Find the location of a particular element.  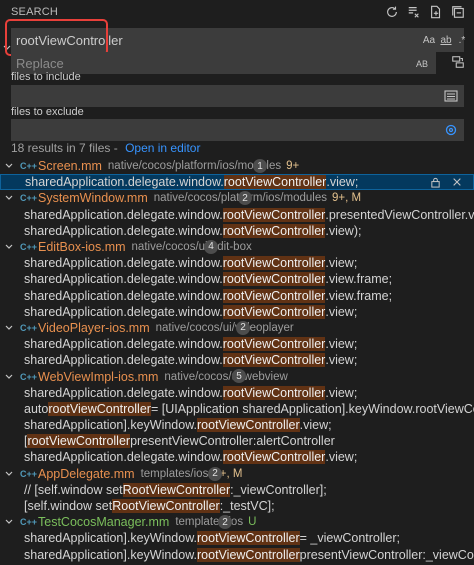

file-path: native/cocos/ui/webview is located at coordinates (226, 376).